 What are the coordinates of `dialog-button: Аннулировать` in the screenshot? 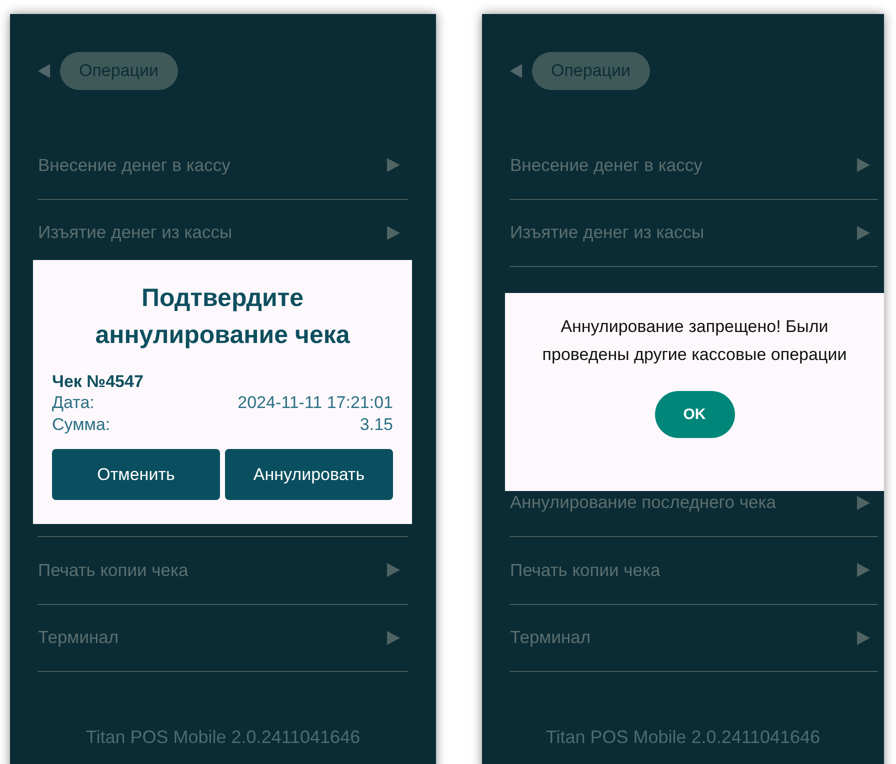 It's located at (309, 474).